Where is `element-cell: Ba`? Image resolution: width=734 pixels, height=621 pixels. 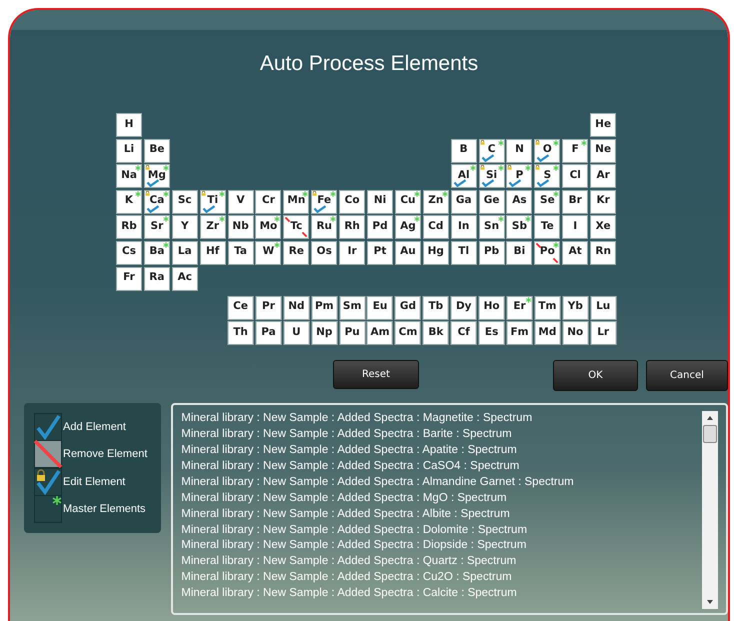
element-cell: Ba is located at coordinates (157, 252).